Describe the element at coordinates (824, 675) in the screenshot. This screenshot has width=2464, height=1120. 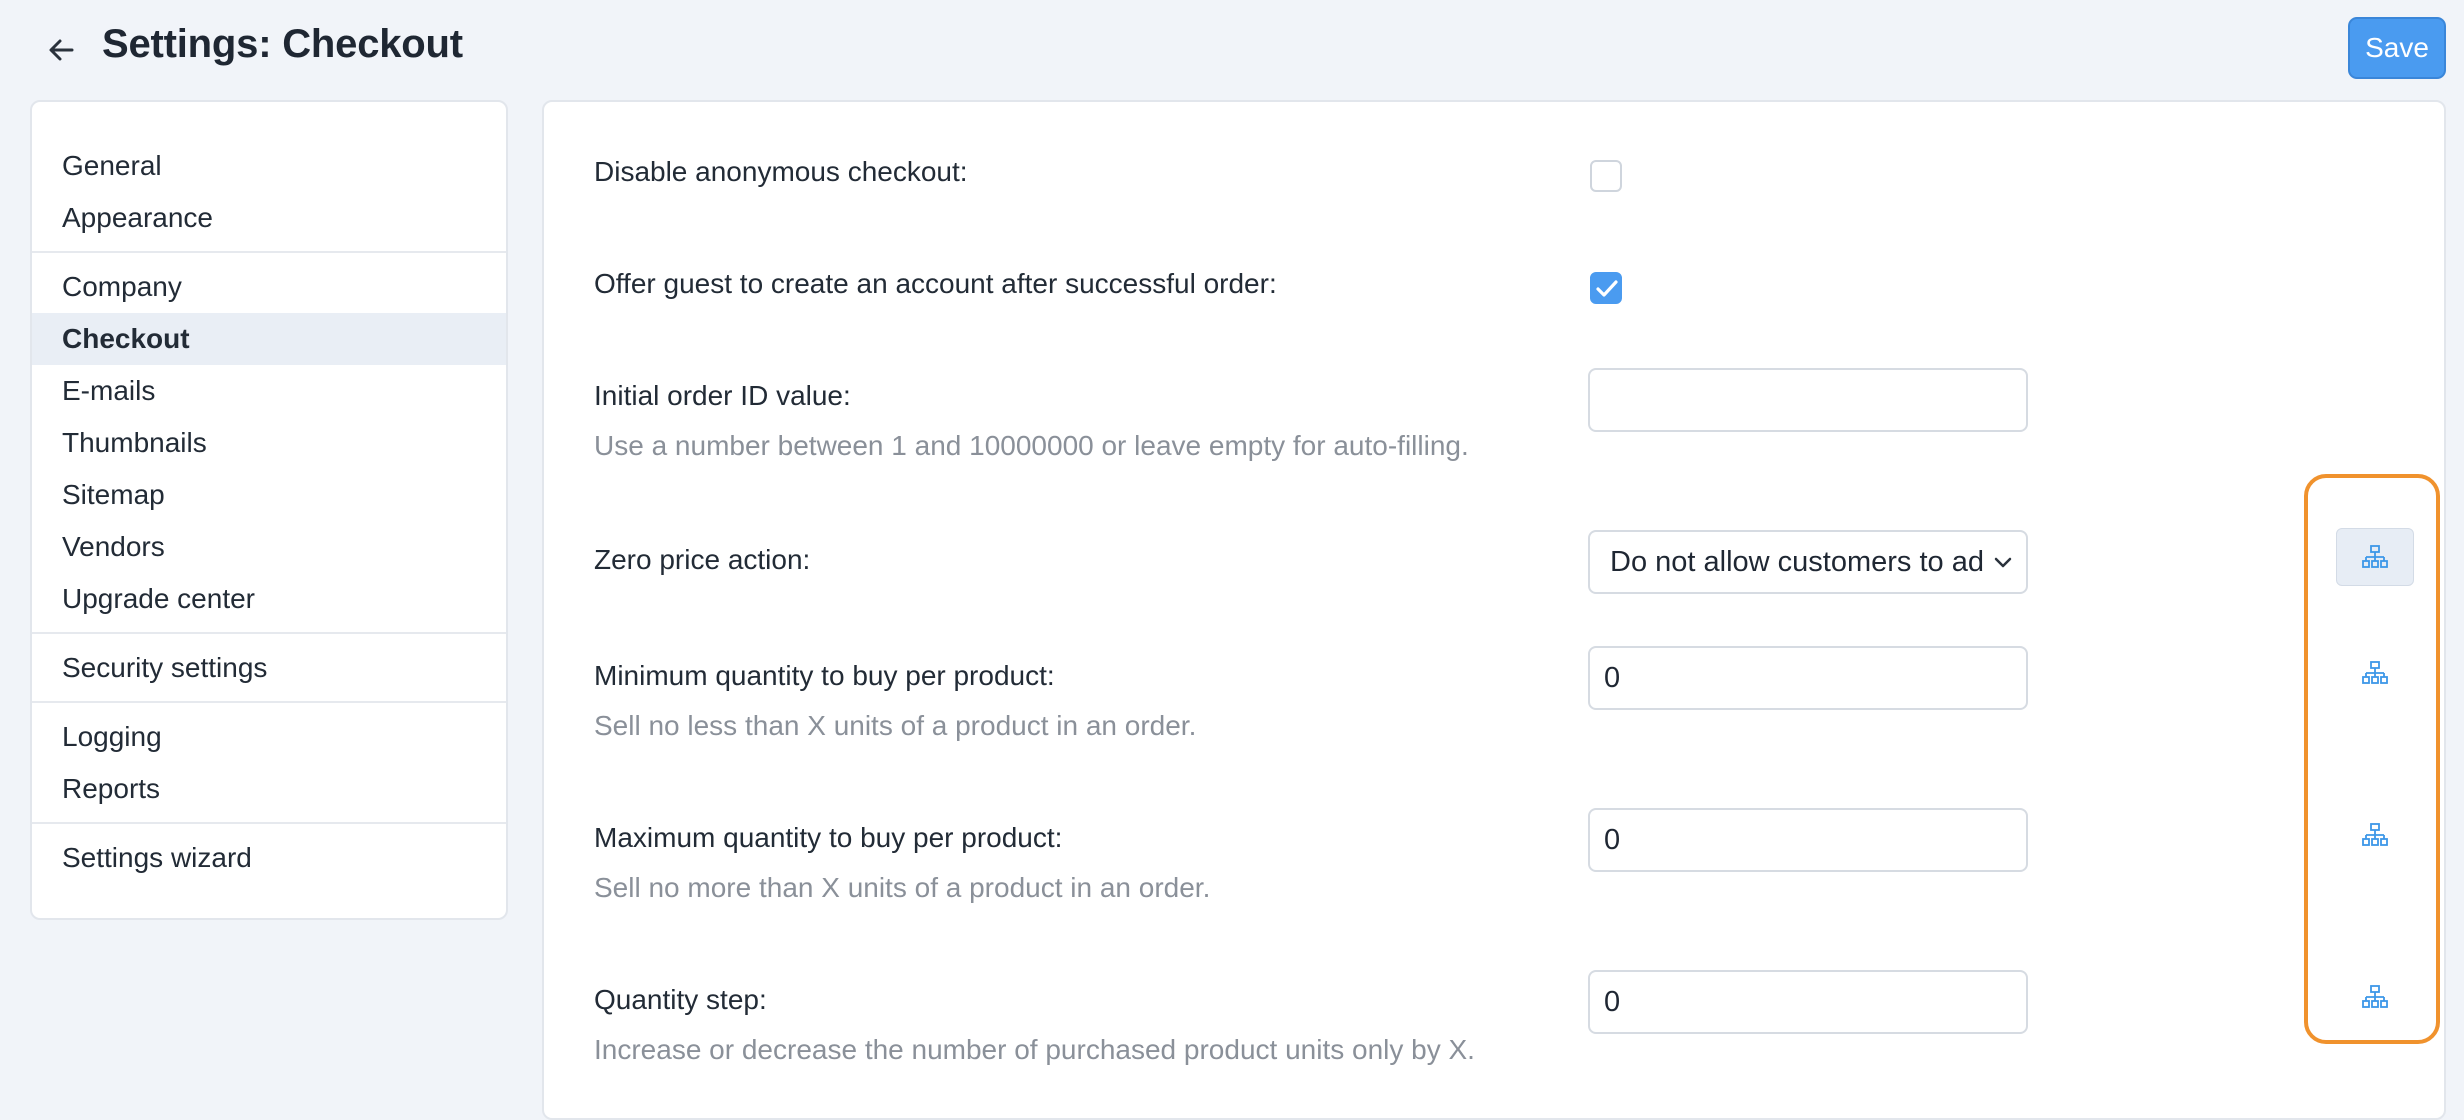
I see `min-qty-label: Minimum quantity to buy per product:` at that location.